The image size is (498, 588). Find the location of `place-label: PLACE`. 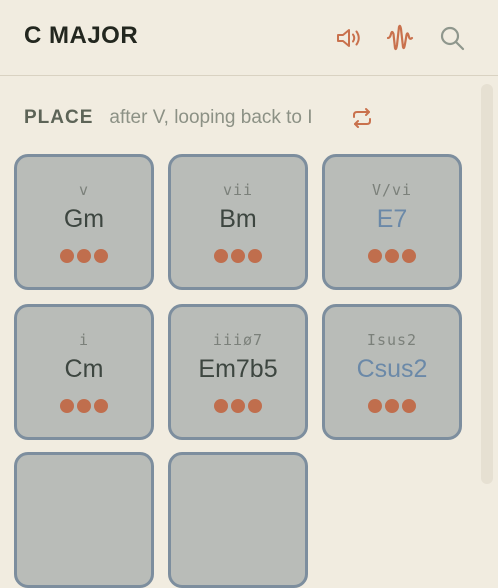

place-label: PLACE is located at coordinates (59, 117).